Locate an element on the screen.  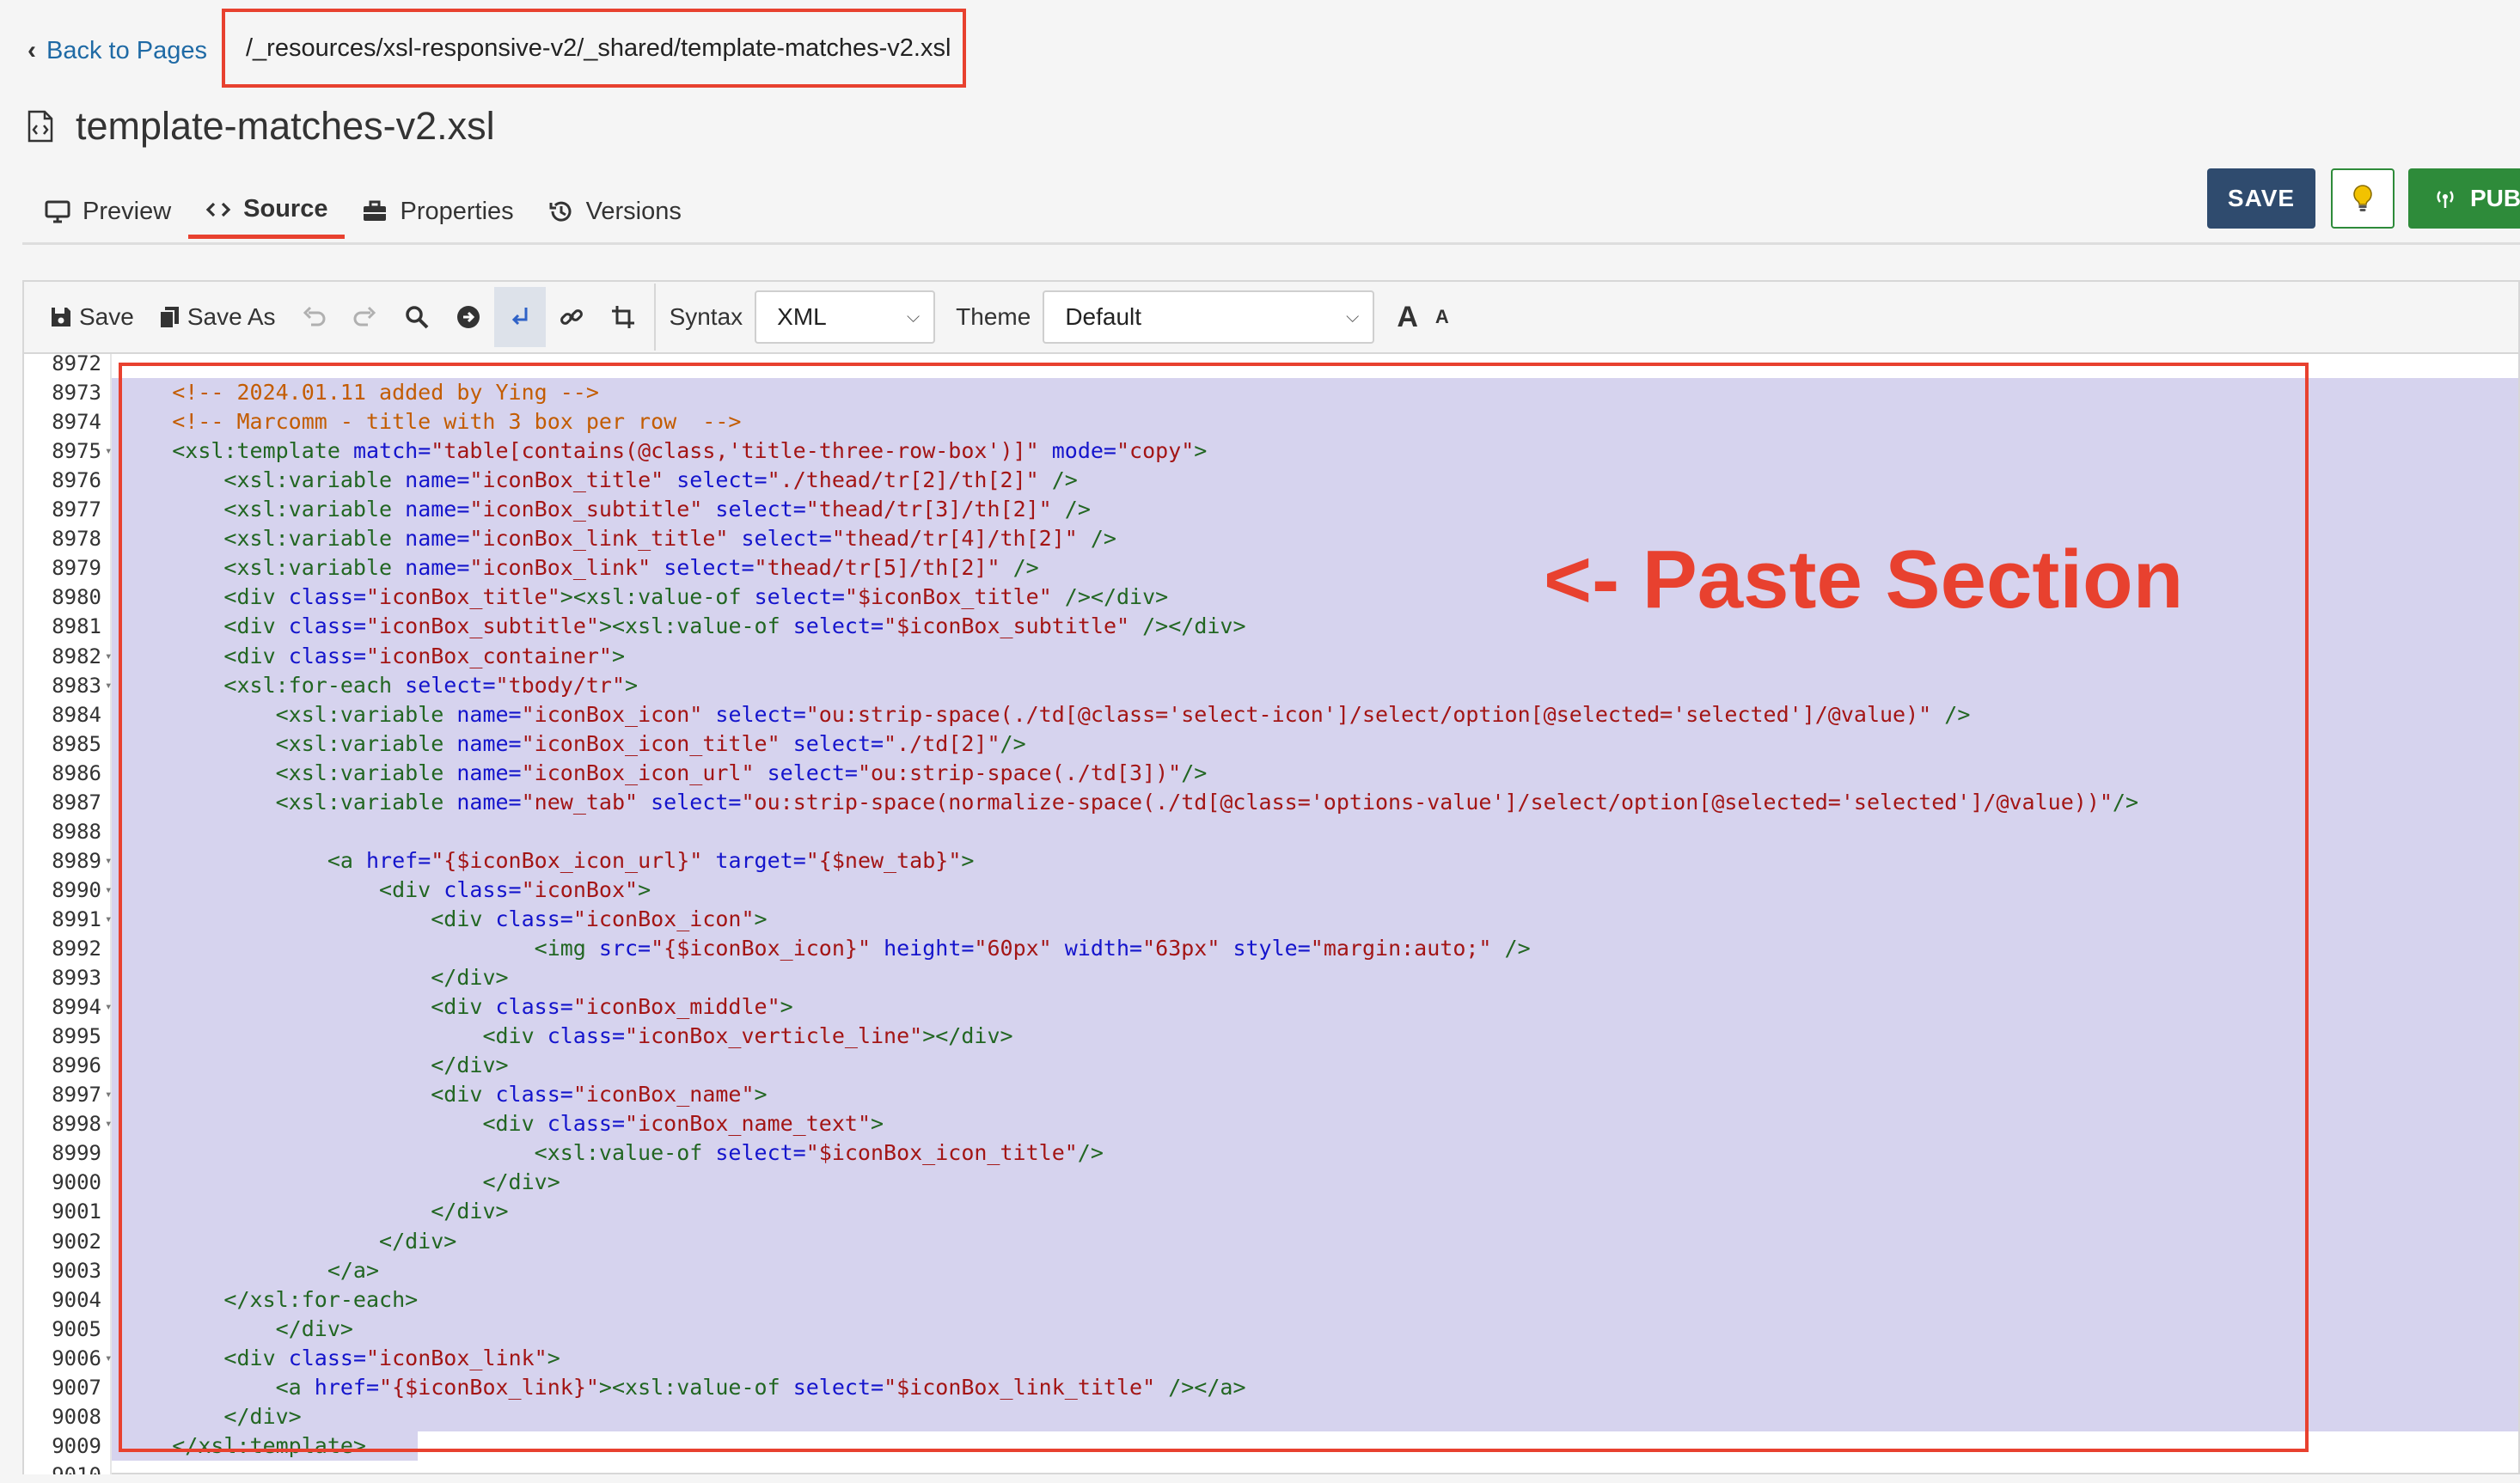
line-number: 8993 is located at coordinates (77, 978).